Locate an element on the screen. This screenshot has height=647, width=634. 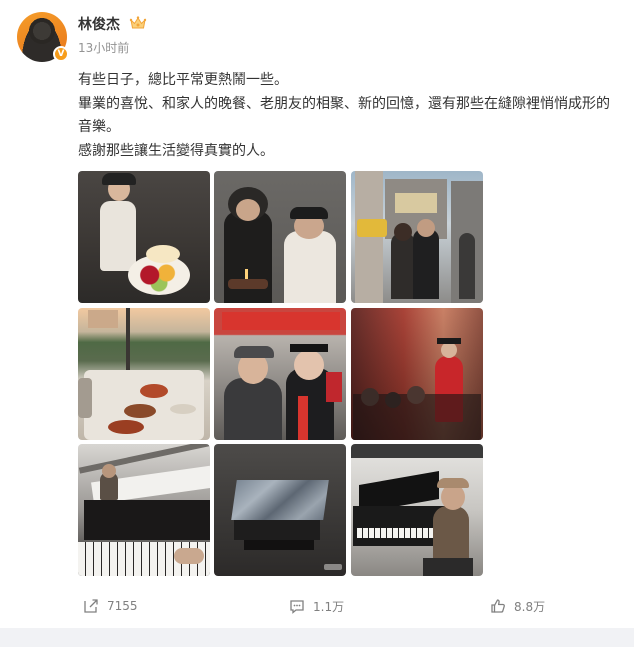
cake-photo is located at coordinates (144, 237).